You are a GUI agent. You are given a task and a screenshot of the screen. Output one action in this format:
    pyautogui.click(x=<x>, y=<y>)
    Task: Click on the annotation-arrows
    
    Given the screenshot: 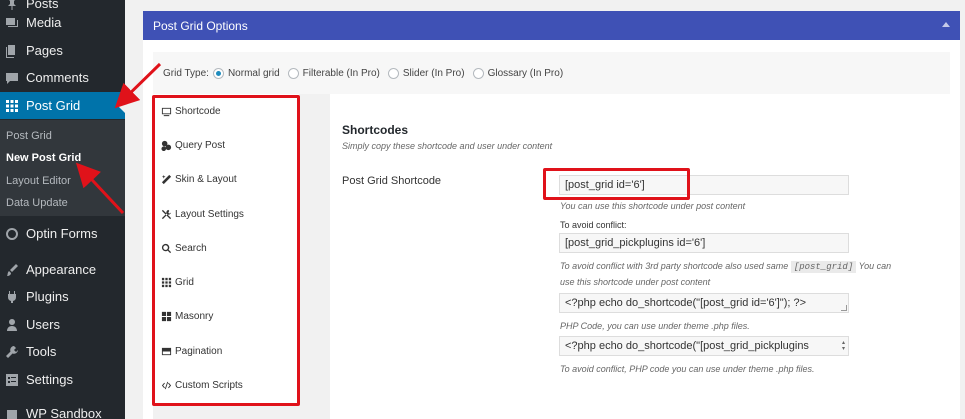 What is the action you would take?
    pyautogui.click(x=118, y=138)
    